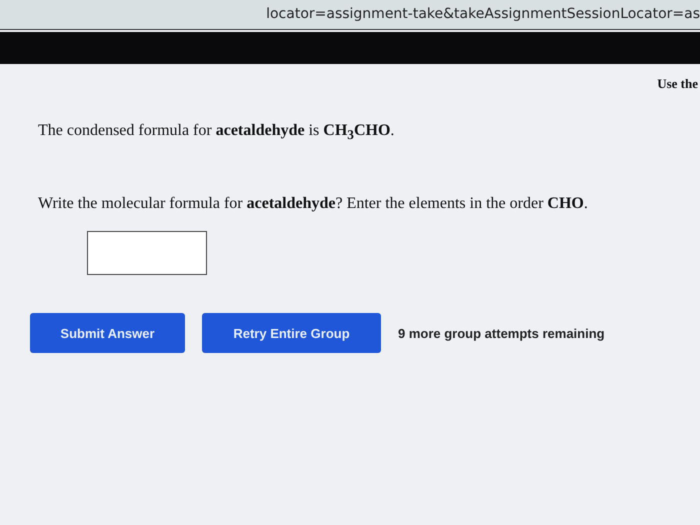 The image size is (700, 525). Describe the element at coordinates (677, 84) in the screenshot. I see `side-note: Use the` at that location.